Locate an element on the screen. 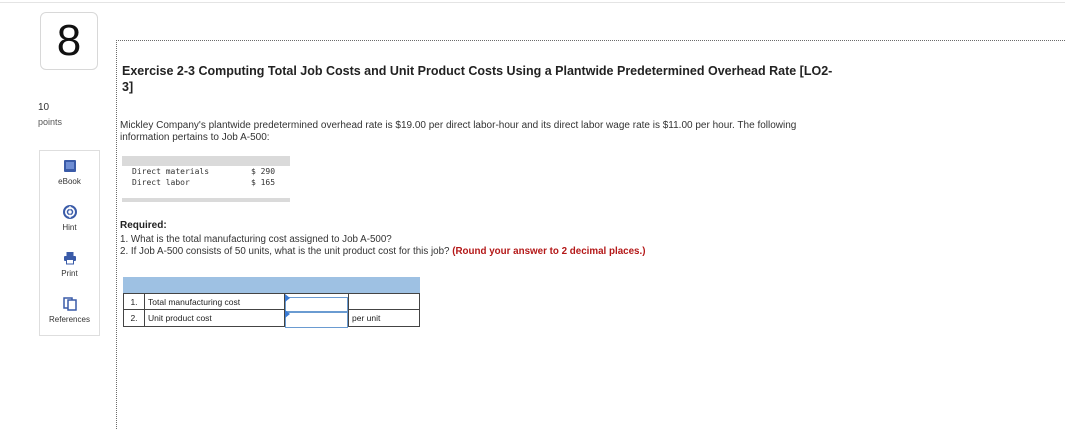  print-icon is located at coordinates (69, 258).